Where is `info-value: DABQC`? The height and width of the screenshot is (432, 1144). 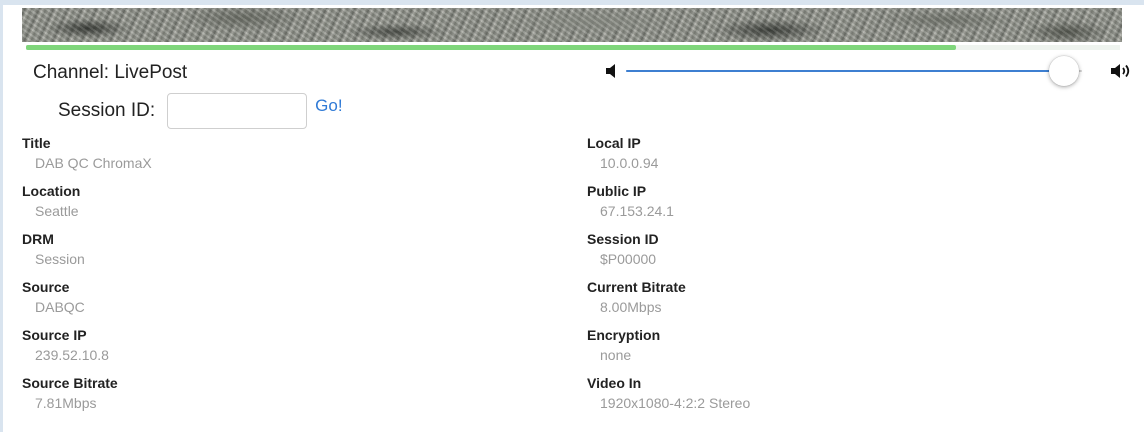
info-value: DABQC is located at coordinates (60, 307).